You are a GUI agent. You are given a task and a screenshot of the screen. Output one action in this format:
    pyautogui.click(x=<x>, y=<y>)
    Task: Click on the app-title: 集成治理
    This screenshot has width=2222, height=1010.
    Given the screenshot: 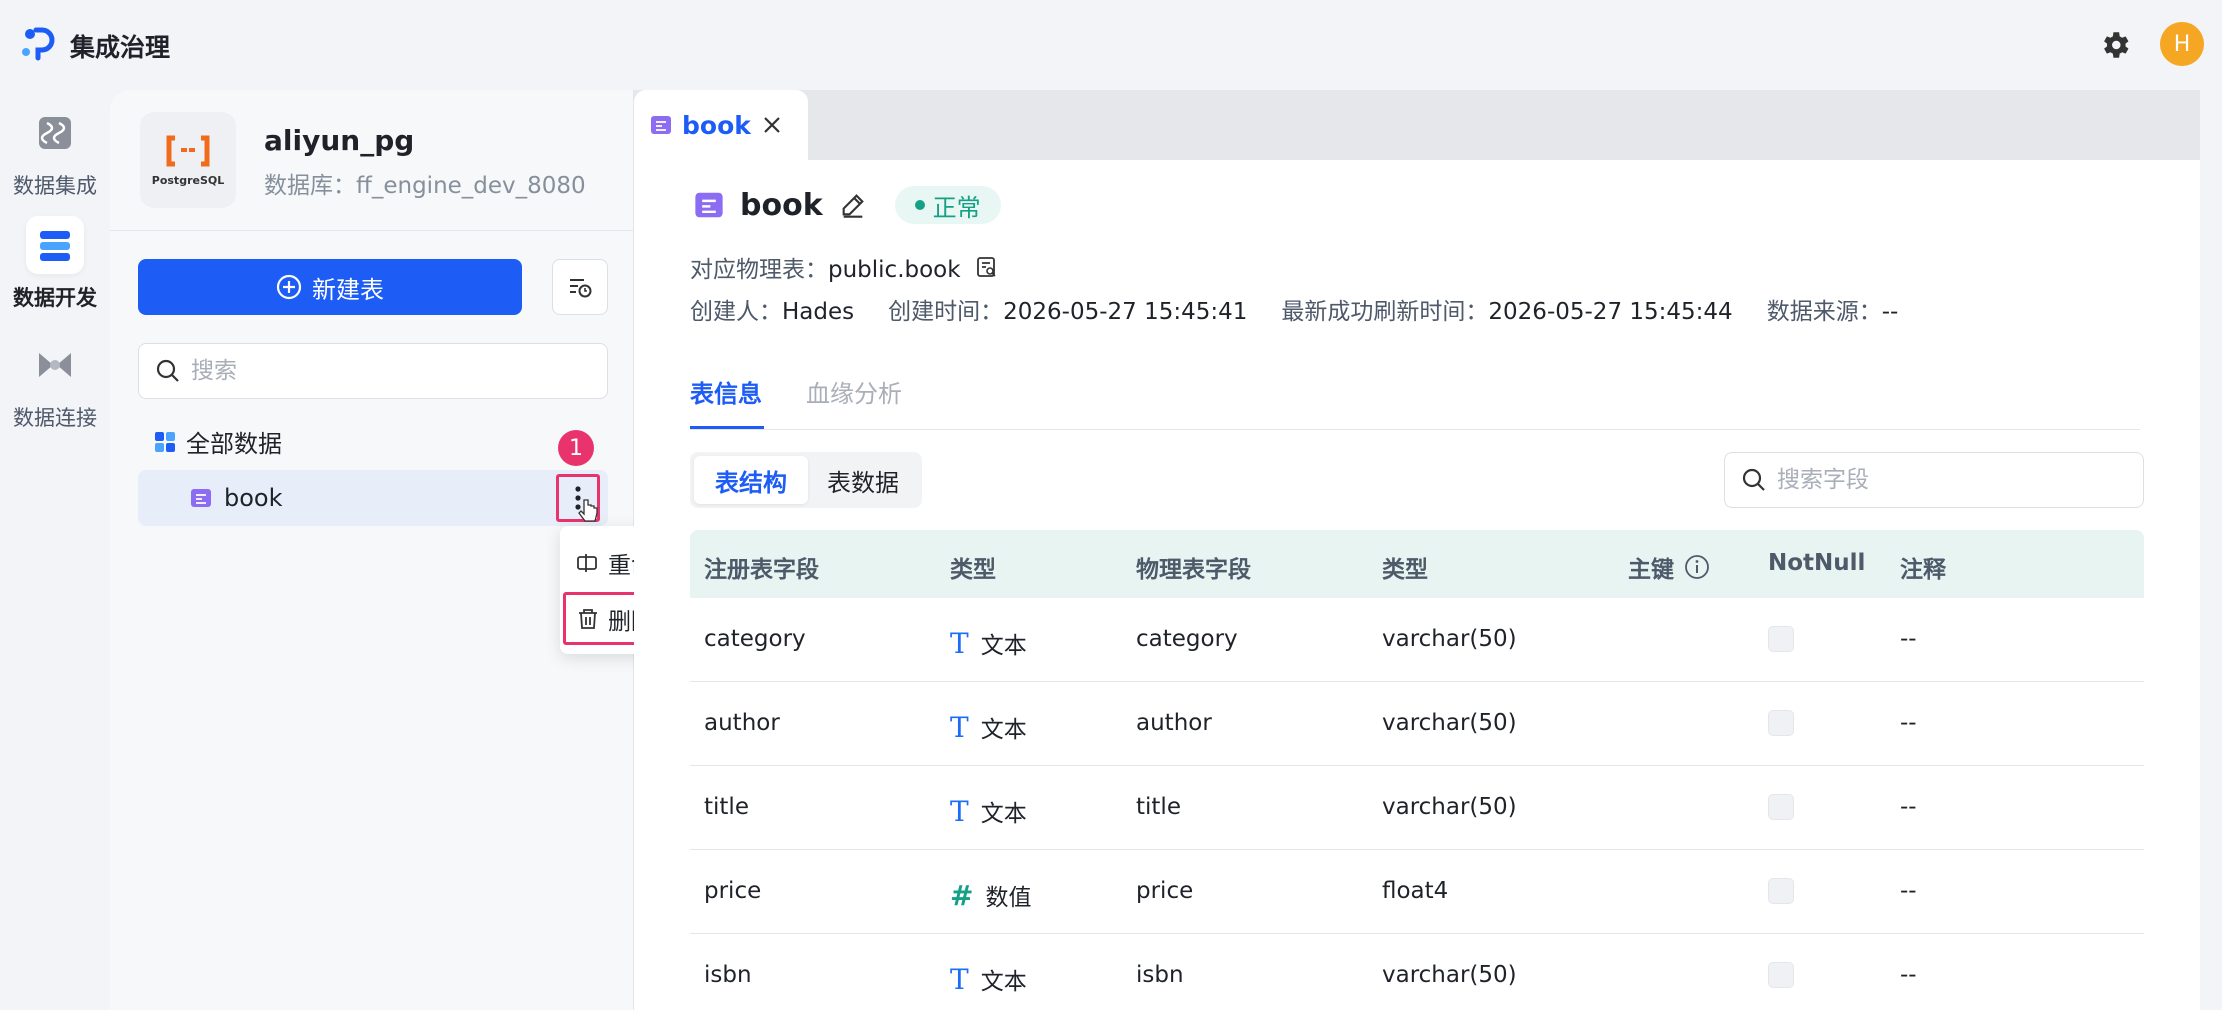 What is the action you would take?
    pyautogui.click(x=120, y=47)
    